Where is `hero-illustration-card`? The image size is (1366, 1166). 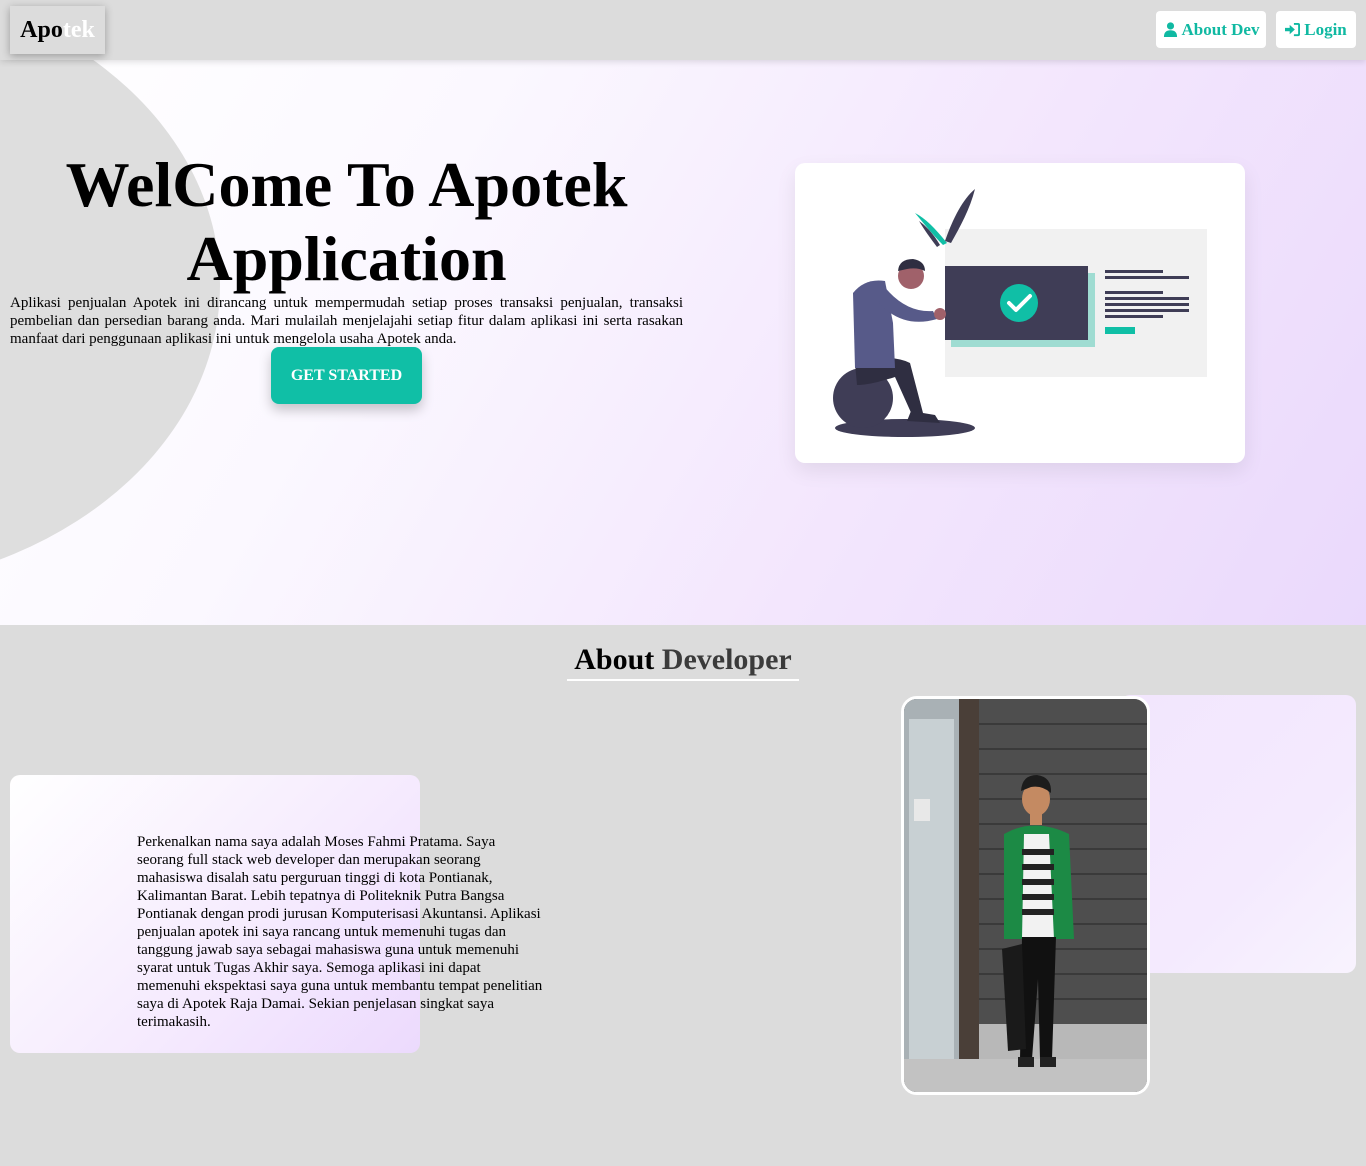
hero-illustration-card is located at coordinates (1020, 313).